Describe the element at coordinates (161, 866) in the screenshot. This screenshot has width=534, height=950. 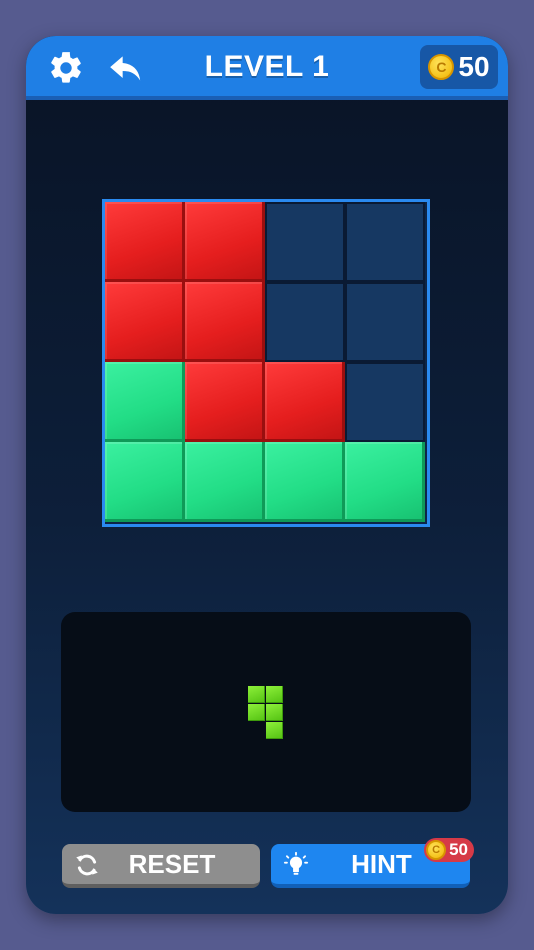
I see `reset-button: RESET` at that location.